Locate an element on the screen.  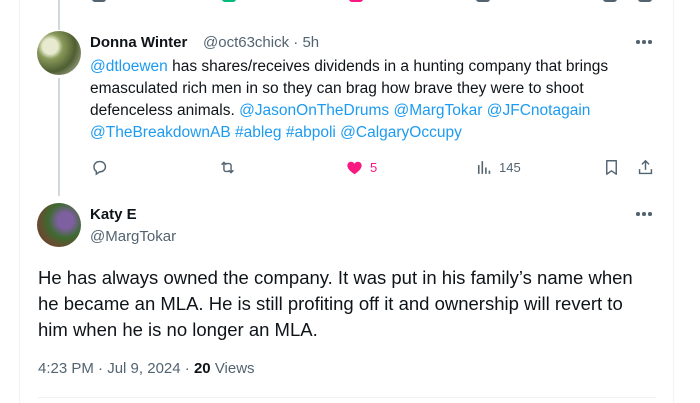
reply-button is located at coordinates (99, 167).